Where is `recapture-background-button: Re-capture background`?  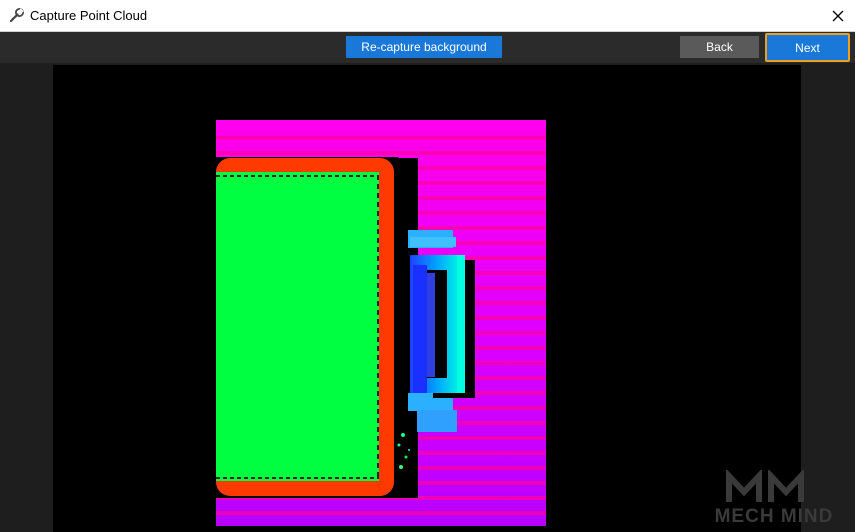 recapture-background-button: Re-capture background is located at coordinates (424, 47).